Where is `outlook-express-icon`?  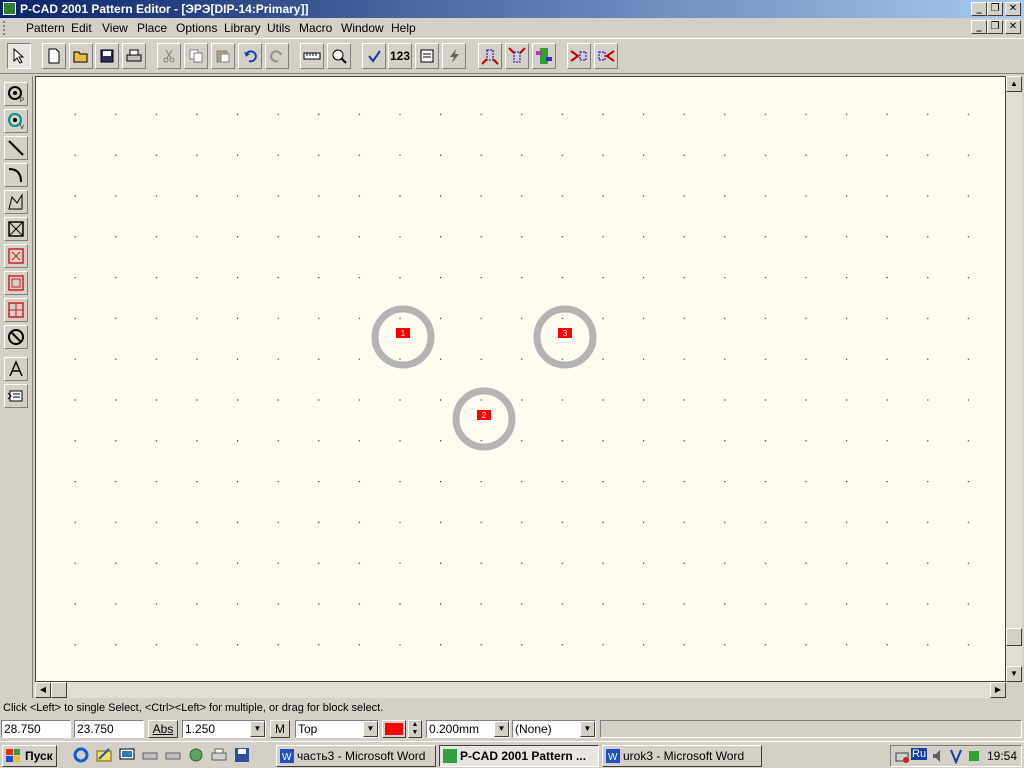 outlook-express-icon is located at coordinates (104, 755).